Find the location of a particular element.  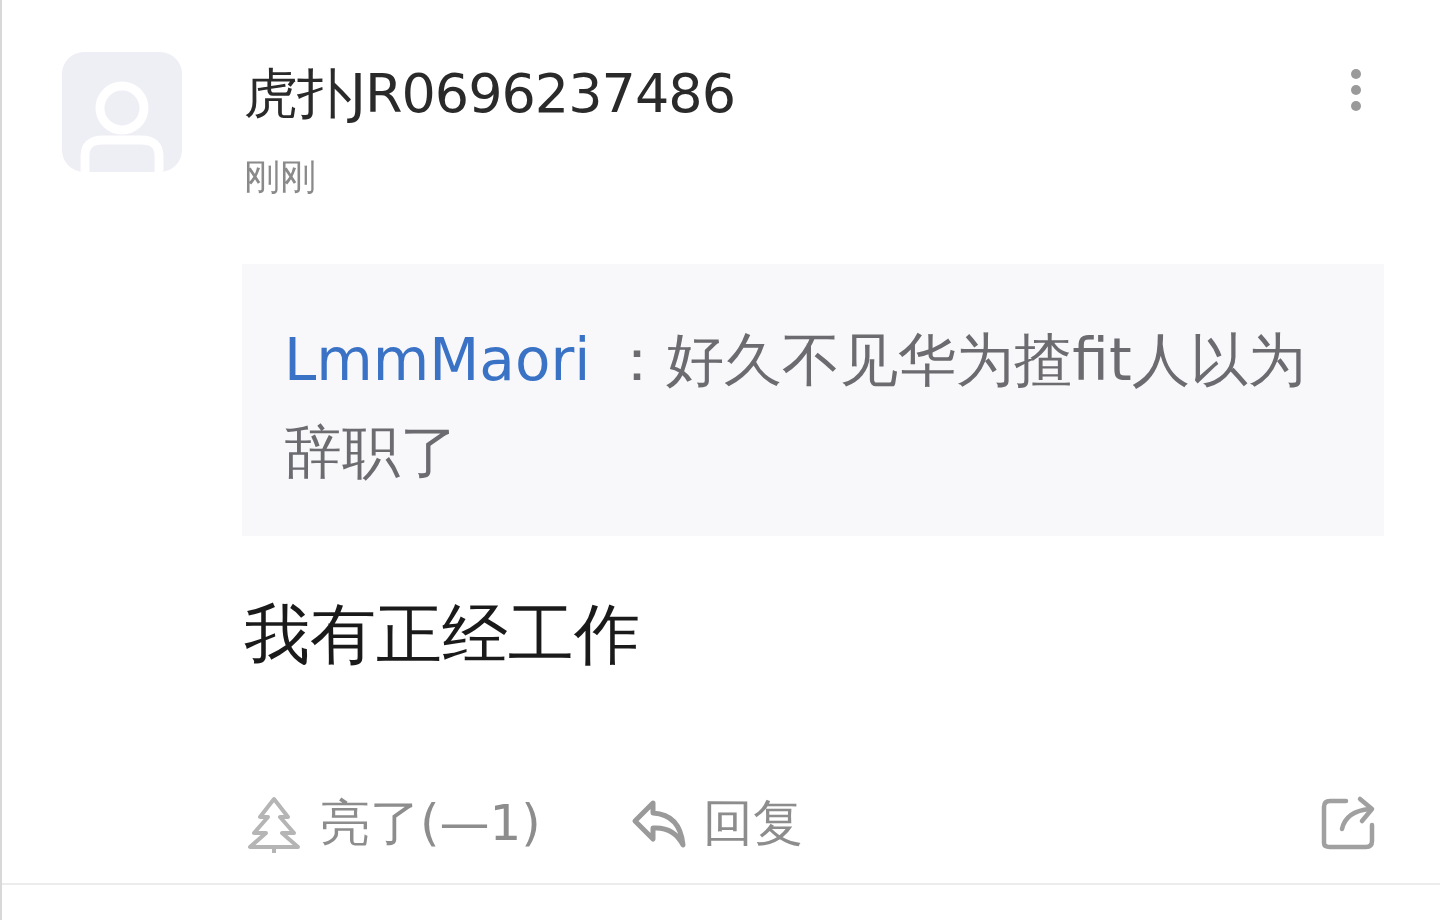

username: 虎扑JR0696237486 is located at coordinates (489, 94).